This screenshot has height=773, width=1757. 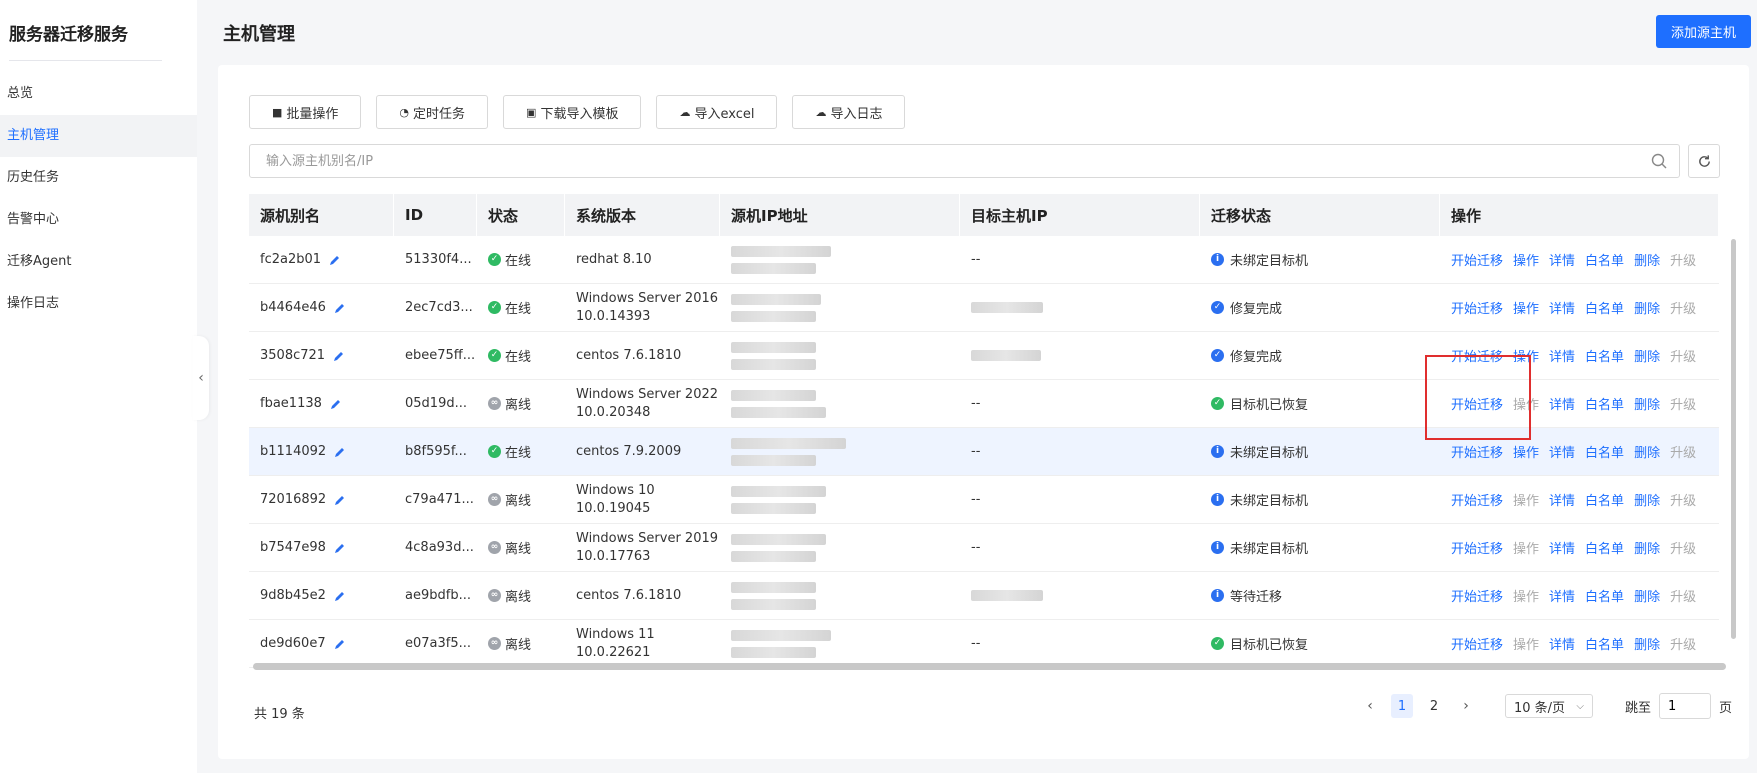 I want to click on page-1-button: 1, so click(x=1402, y=706).